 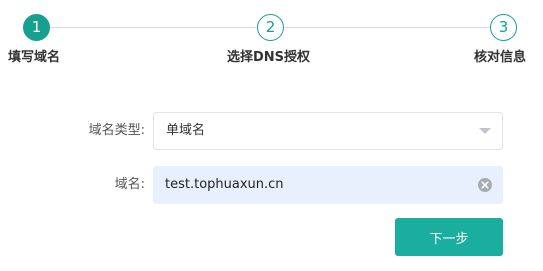 What do you see at coordinates (186, 130) in the screenshot?
I see `domain-type-value: 单域名` at bounding box center [186, 130].